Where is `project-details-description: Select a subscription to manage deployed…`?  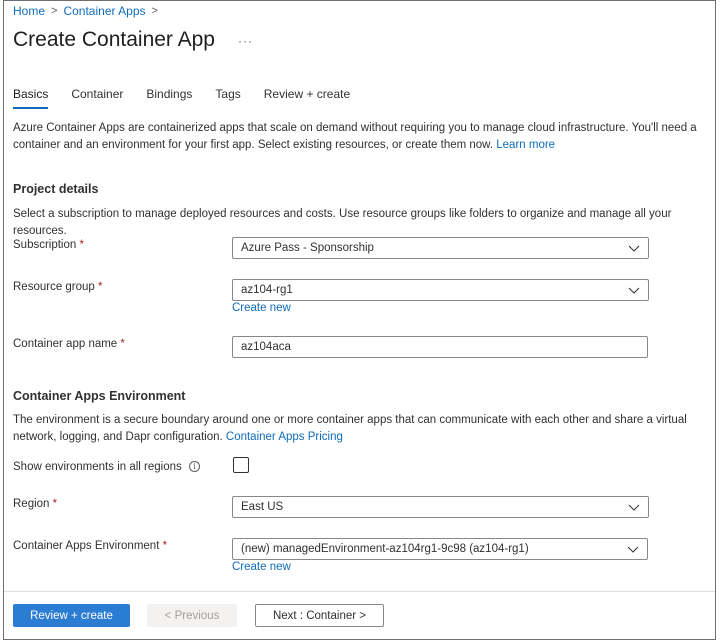
project-details-description: Select a subscription to manage deployed… is located at coordinates (342, 222).